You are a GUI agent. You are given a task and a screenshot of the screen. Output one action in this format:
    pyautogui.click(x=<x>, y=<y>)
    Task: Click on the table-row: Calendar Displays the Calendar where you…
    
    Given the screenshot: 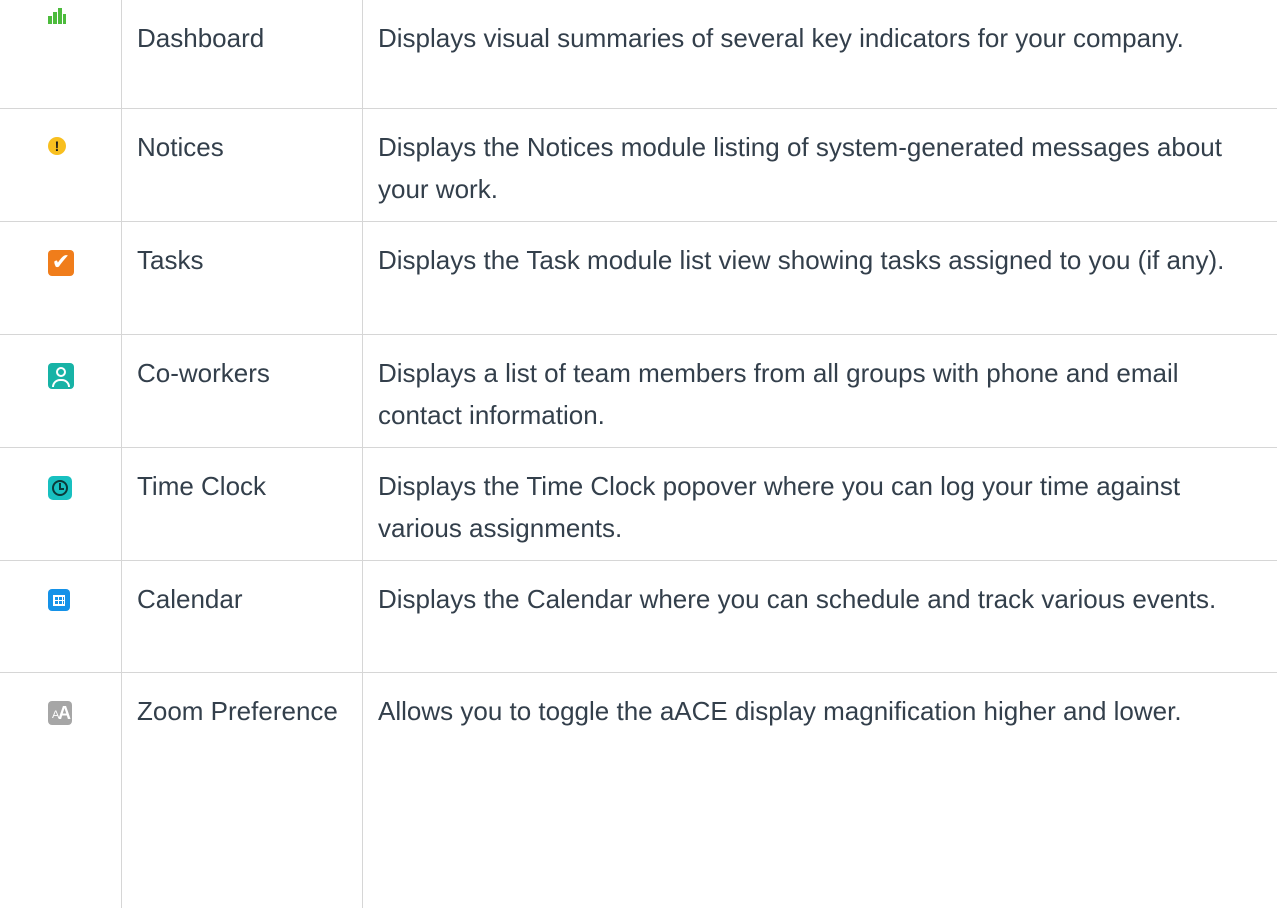 What is the action you would take?
    pyautogui.click(x=638, y=616)
    